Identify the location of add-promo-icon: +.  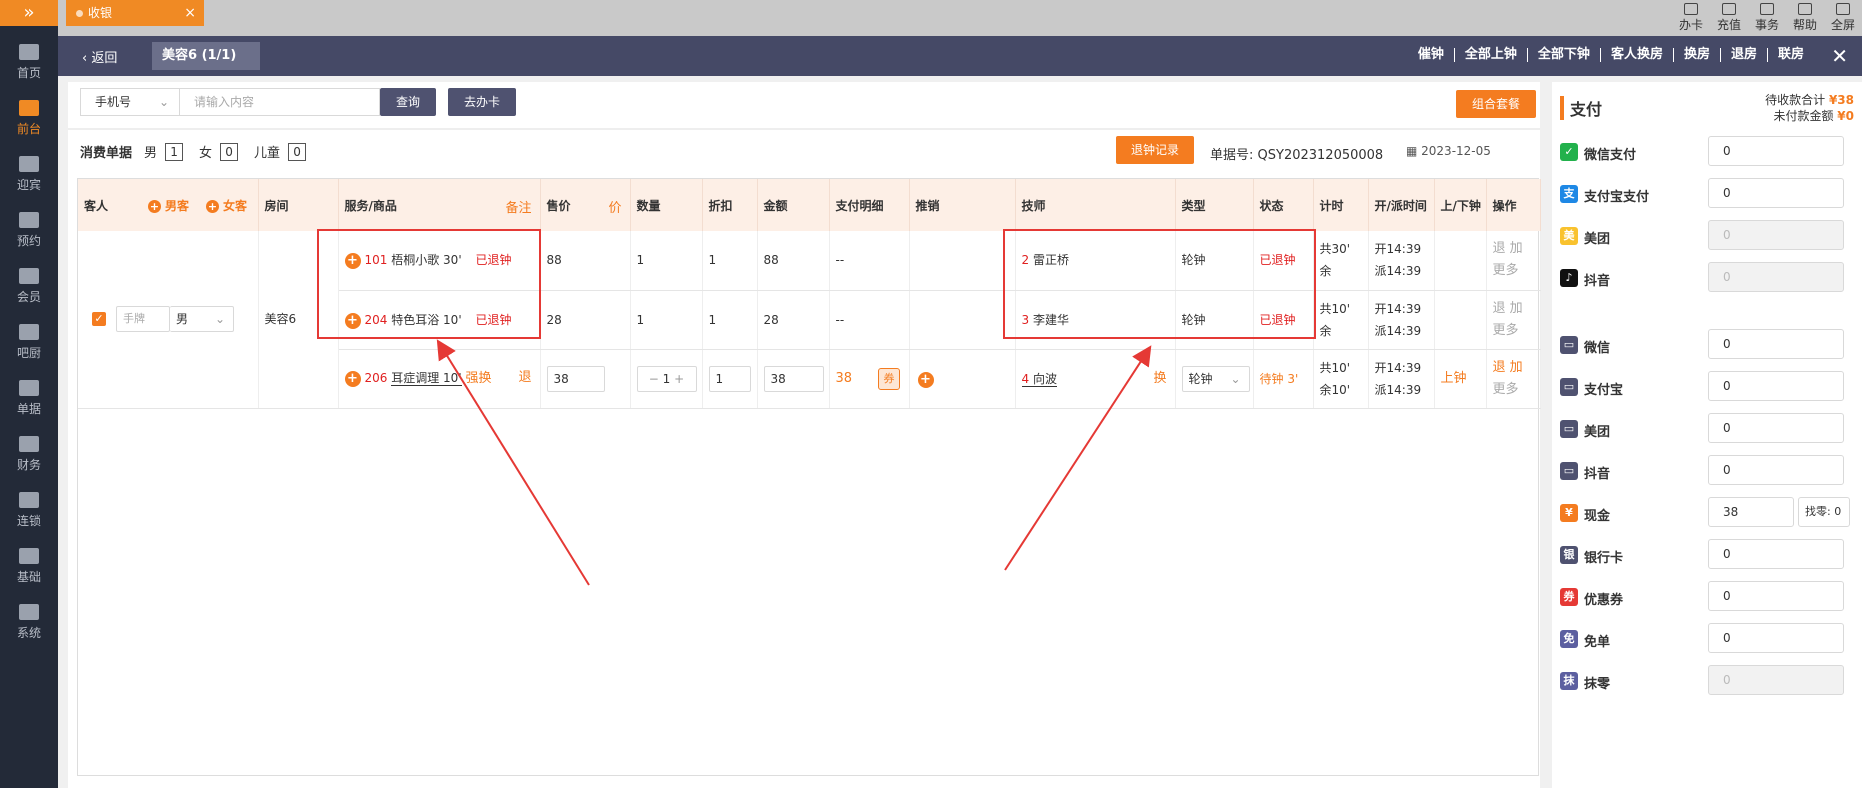
(925, 379).